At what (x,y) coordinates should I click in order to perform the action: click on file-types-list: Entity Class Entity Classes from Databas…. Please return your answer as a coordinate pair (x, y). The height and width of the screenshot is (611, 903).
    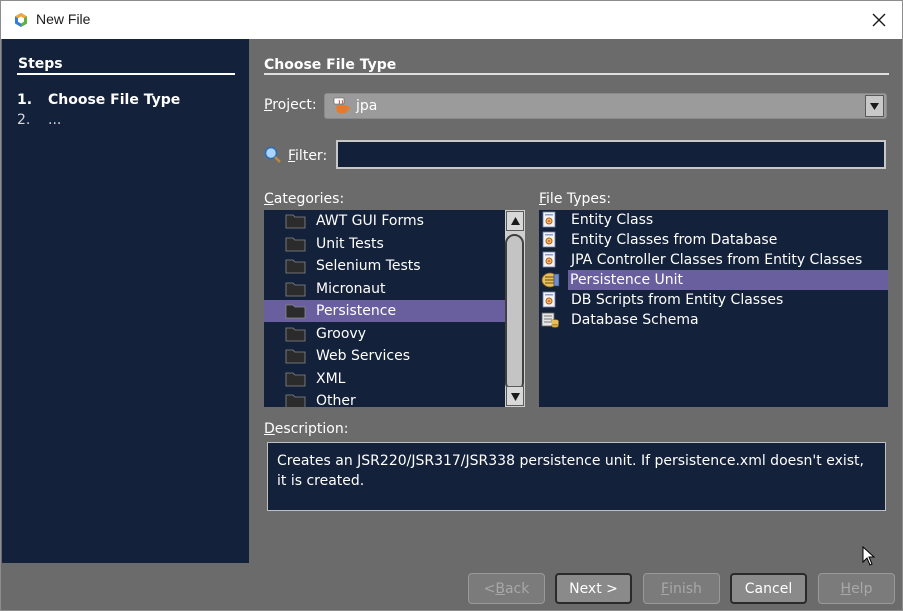
    Looking at the image, I should click on (713, 308).